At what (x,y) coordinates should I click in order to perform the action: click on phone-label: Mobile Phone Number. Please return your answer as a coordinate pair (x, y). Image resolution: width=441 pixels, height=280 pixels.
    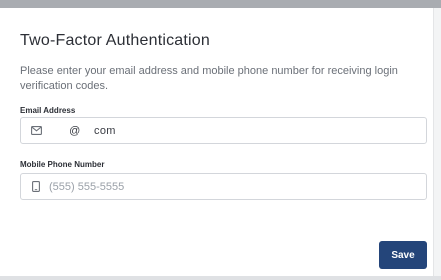
    Looking at the image, I should click on (62, 164).